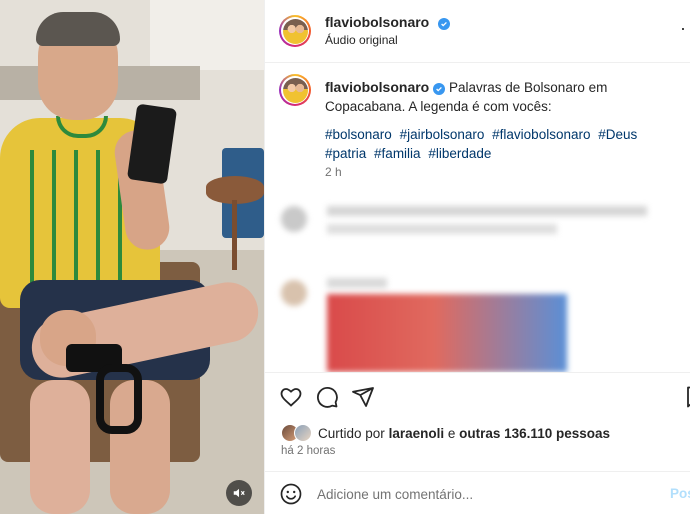 Image resolution: width=690 pixels, height=516 pixels. I want to click on mute-button, so click(239, 493).